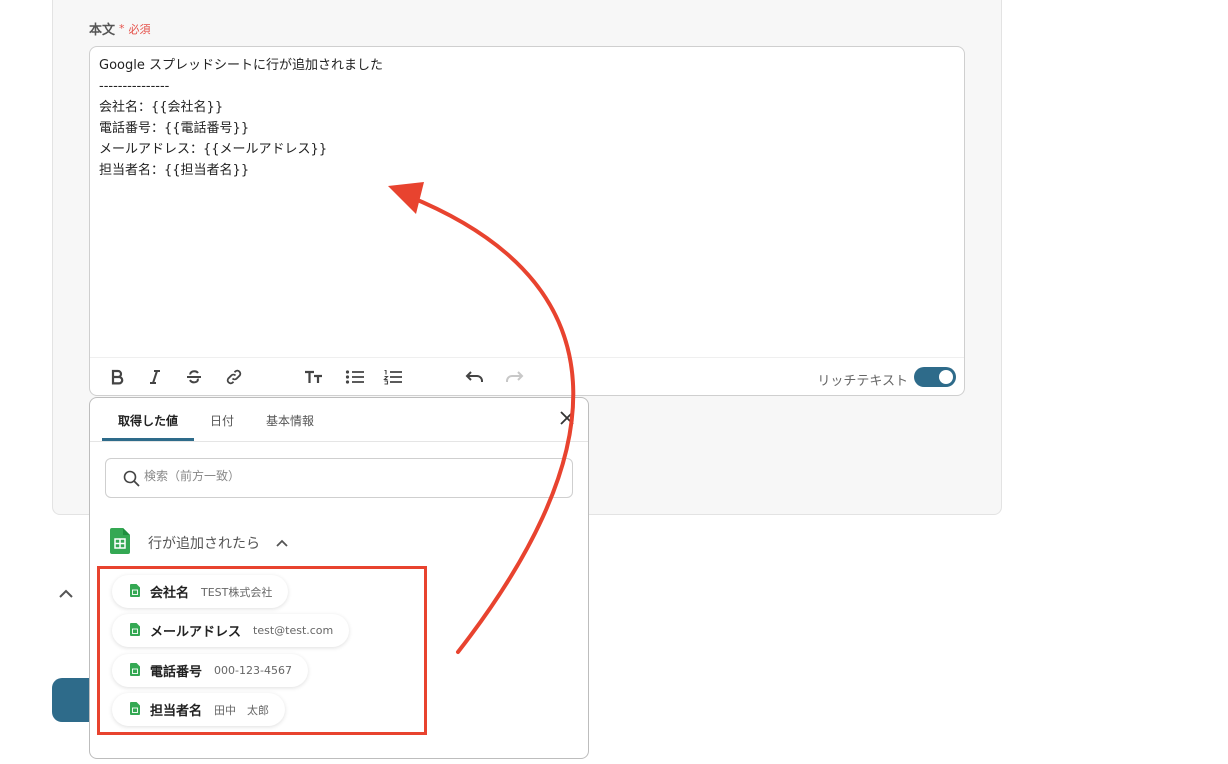  What do you see at coordinates (161, 107) in the screenshot?
I see `editor-line: 会社名：{{会社名}}` at bounding box center [161, 107].